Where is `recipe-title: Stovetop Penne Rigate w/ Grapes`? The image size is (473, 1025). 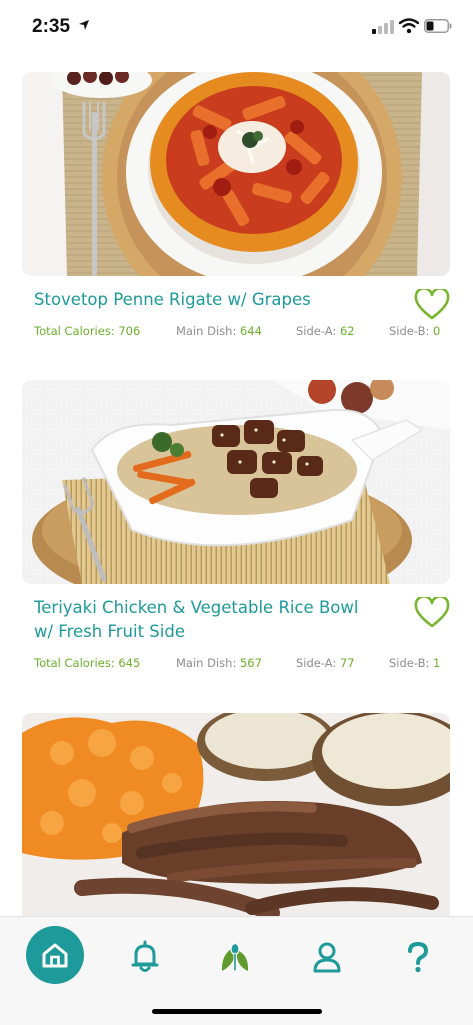 recipe-title: Stovetop Penne Rigate w/ Grapes is located at coordinates (204, 300).